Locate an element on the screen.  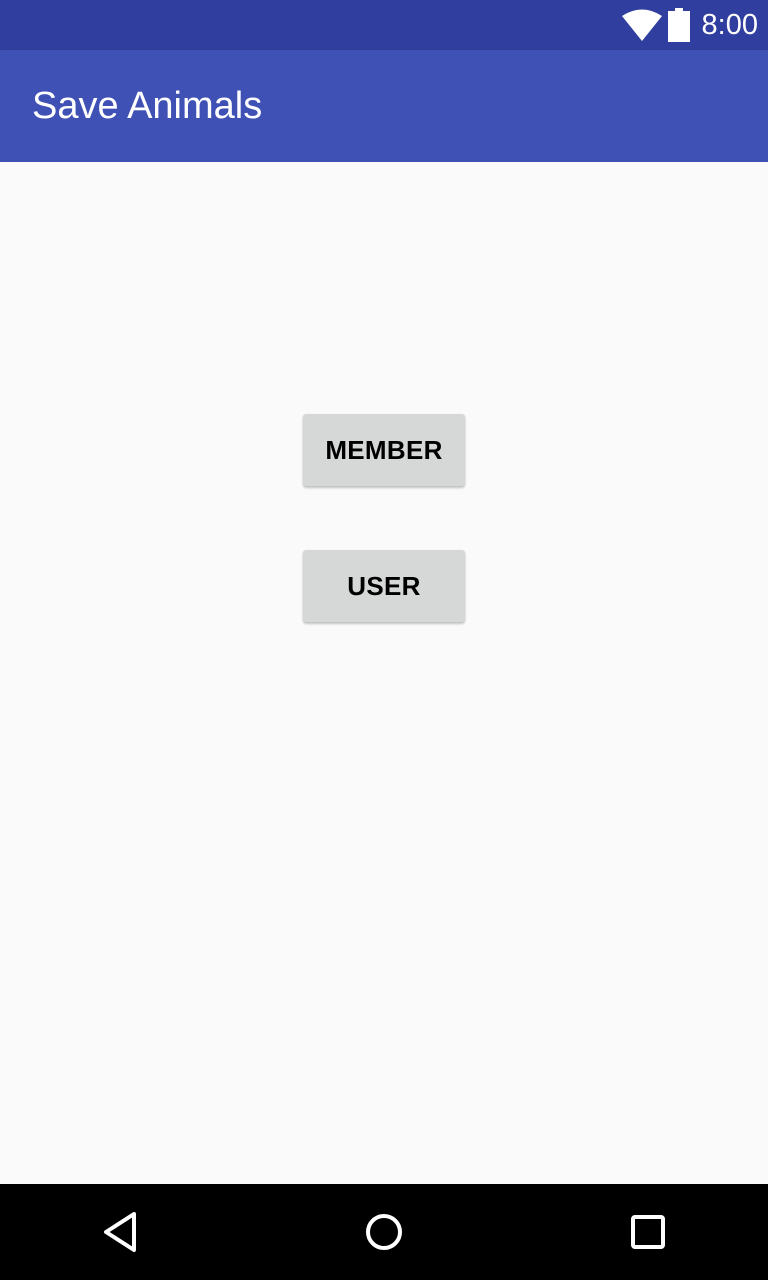
recent-apps-button is located at coordinates (648, 1232).